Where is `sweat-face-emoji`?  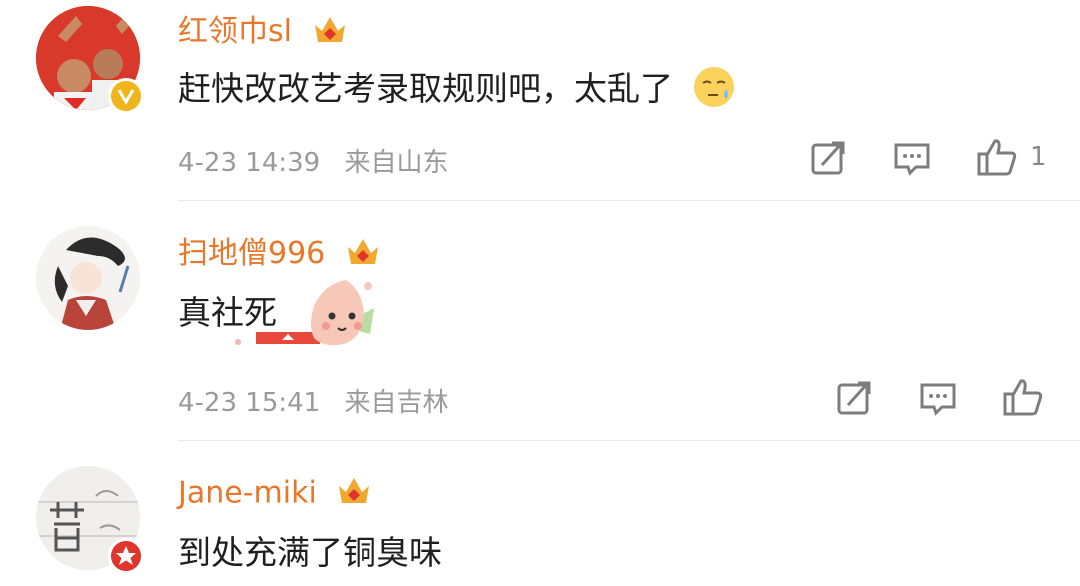 sweat-face-emoji is located at coordinates (714, 91).